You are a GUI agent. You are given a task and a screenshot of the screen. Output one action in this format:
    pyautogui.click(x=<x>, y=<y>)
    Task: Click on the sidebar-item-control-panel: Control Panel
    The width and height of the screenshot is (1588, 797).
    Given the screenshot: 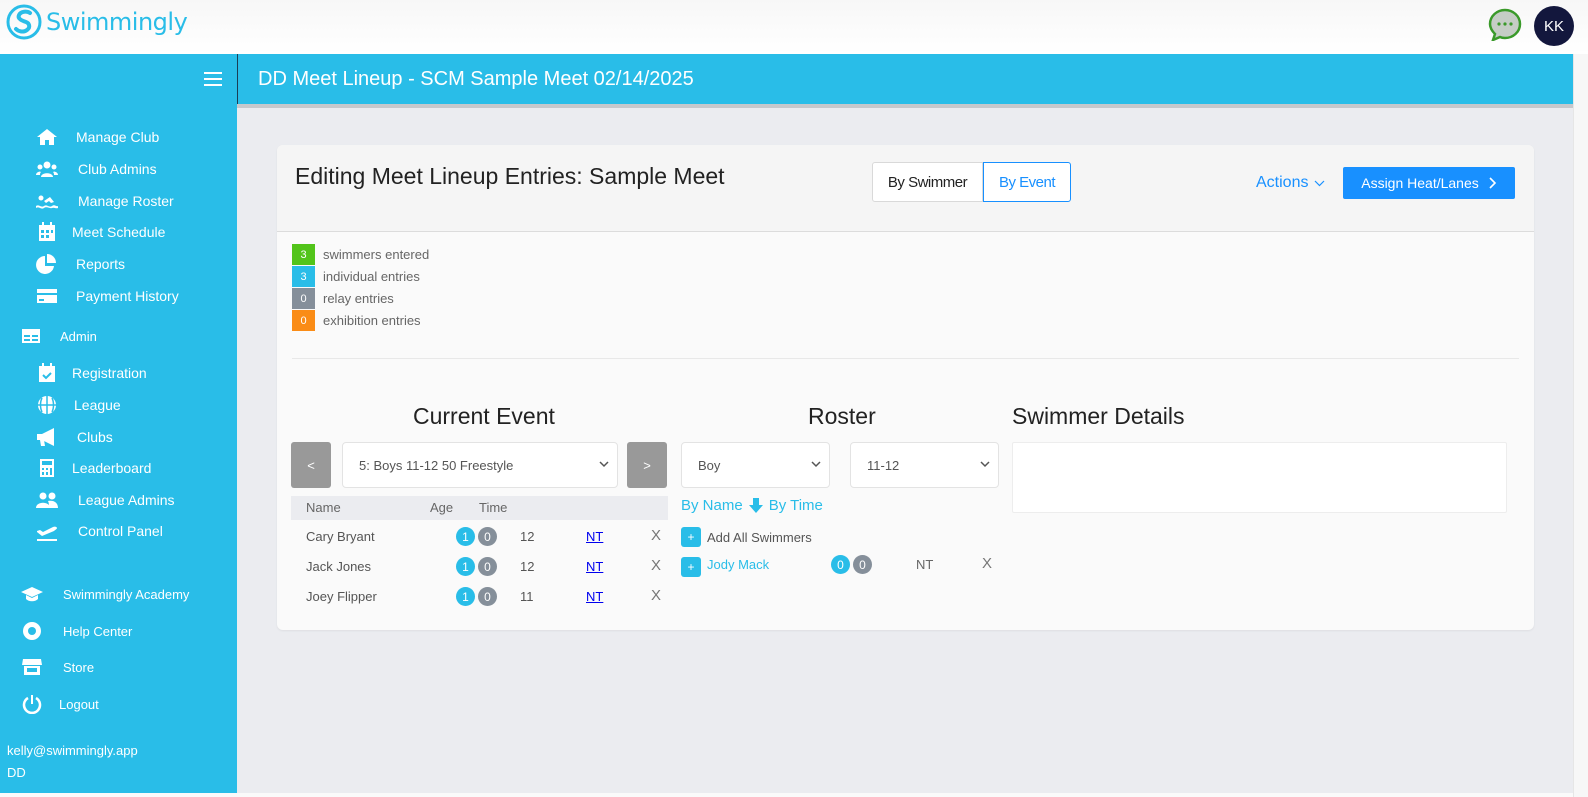 What is the action you would take?
    pyautogui.click(x=99, y=531)
    